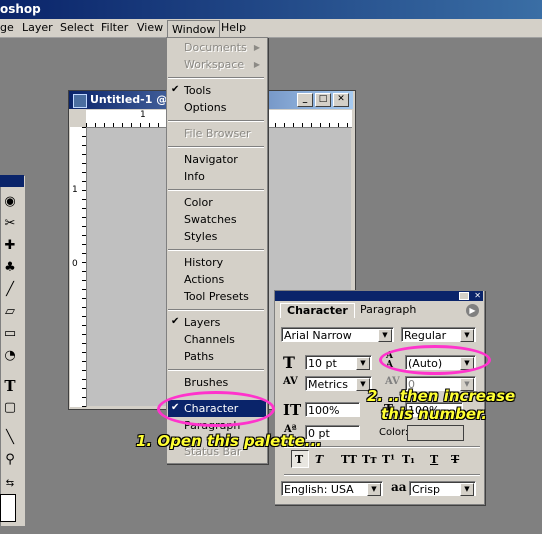 Image resolution: width=542 pixels, height=534 pixels. Describe the element at coordinates (338, 362) in the screenshot. I see `font-size-field: 10 pt ▼` at that location.